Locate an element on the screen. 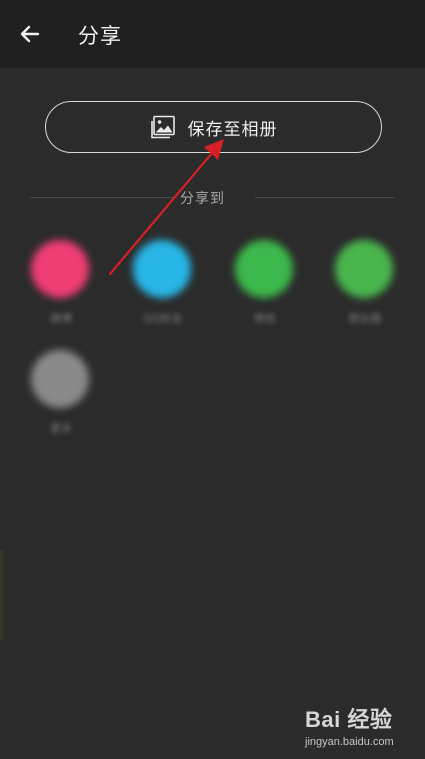  share-item-label: QQ好友 is located at coordinates (163, 318).